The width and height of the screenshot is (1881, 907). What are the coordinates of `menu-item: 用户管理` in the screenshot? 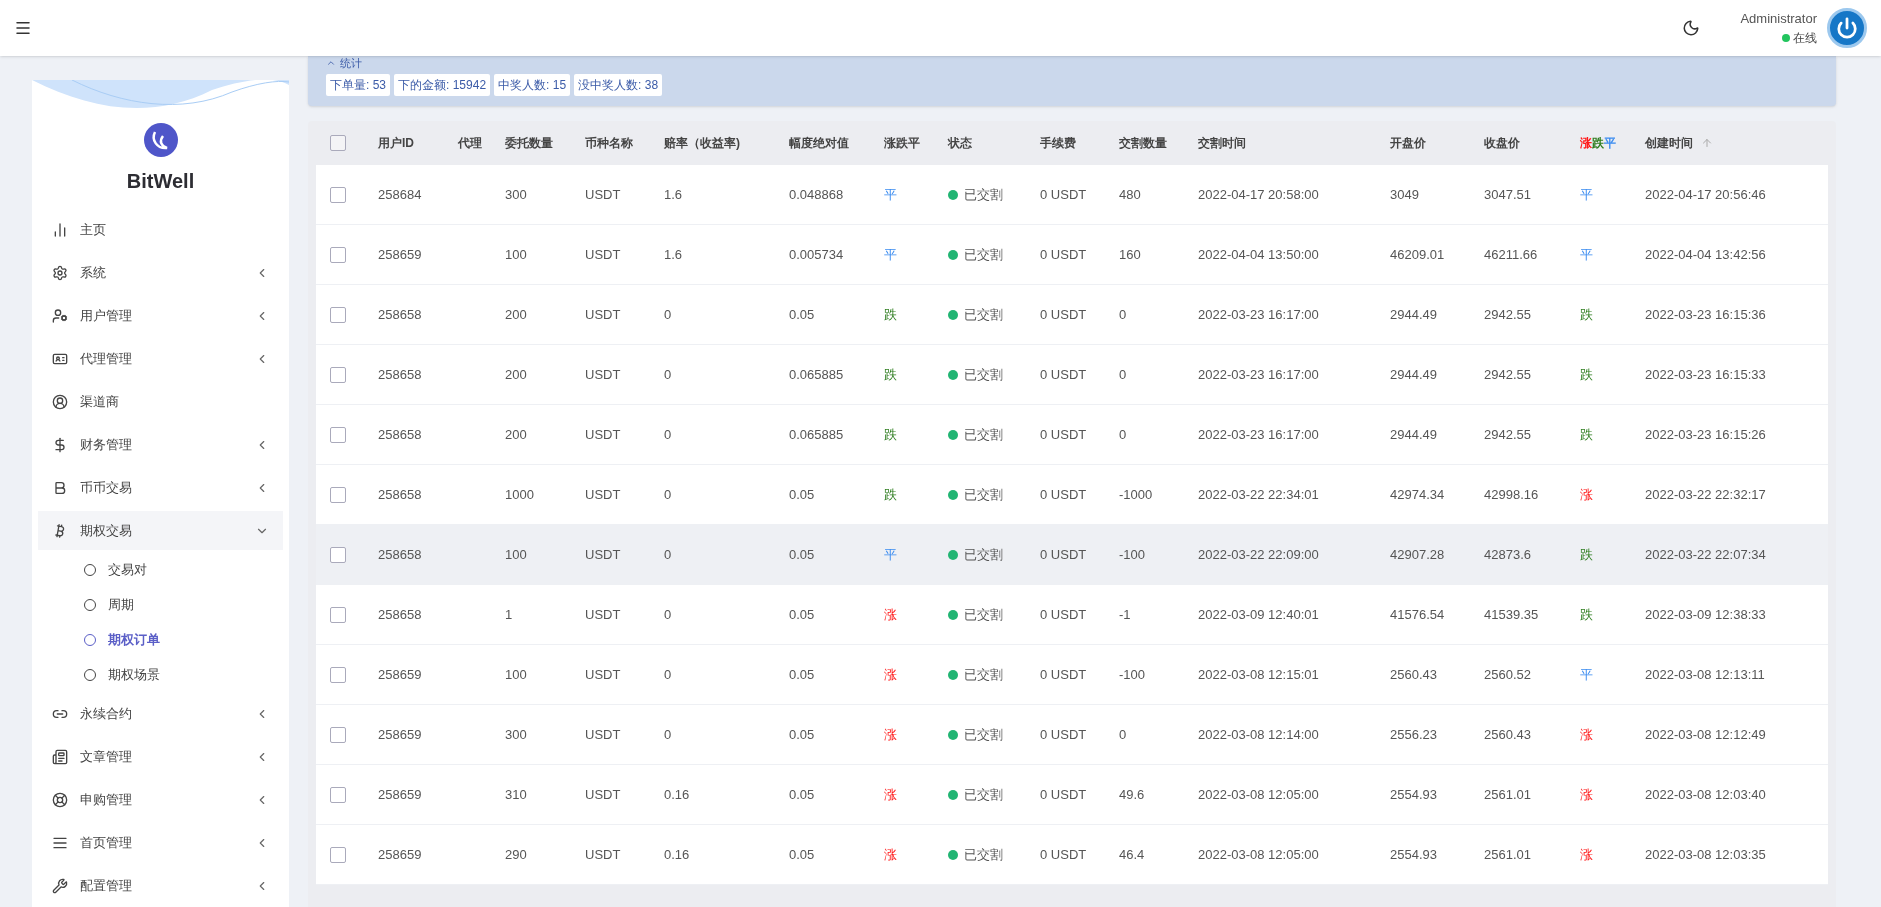 It's located at (160, 315).